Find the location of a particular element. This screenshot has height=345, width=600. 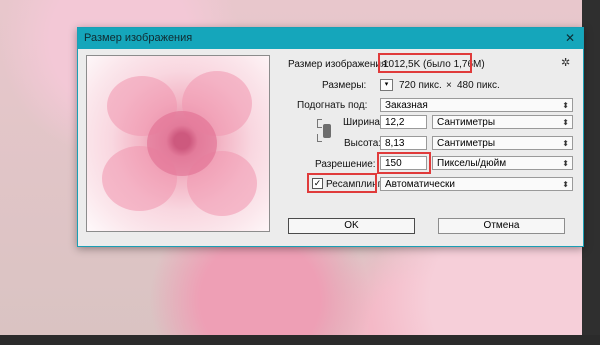

resolution-label: Разрешение: is located at coordinates (345, 164).